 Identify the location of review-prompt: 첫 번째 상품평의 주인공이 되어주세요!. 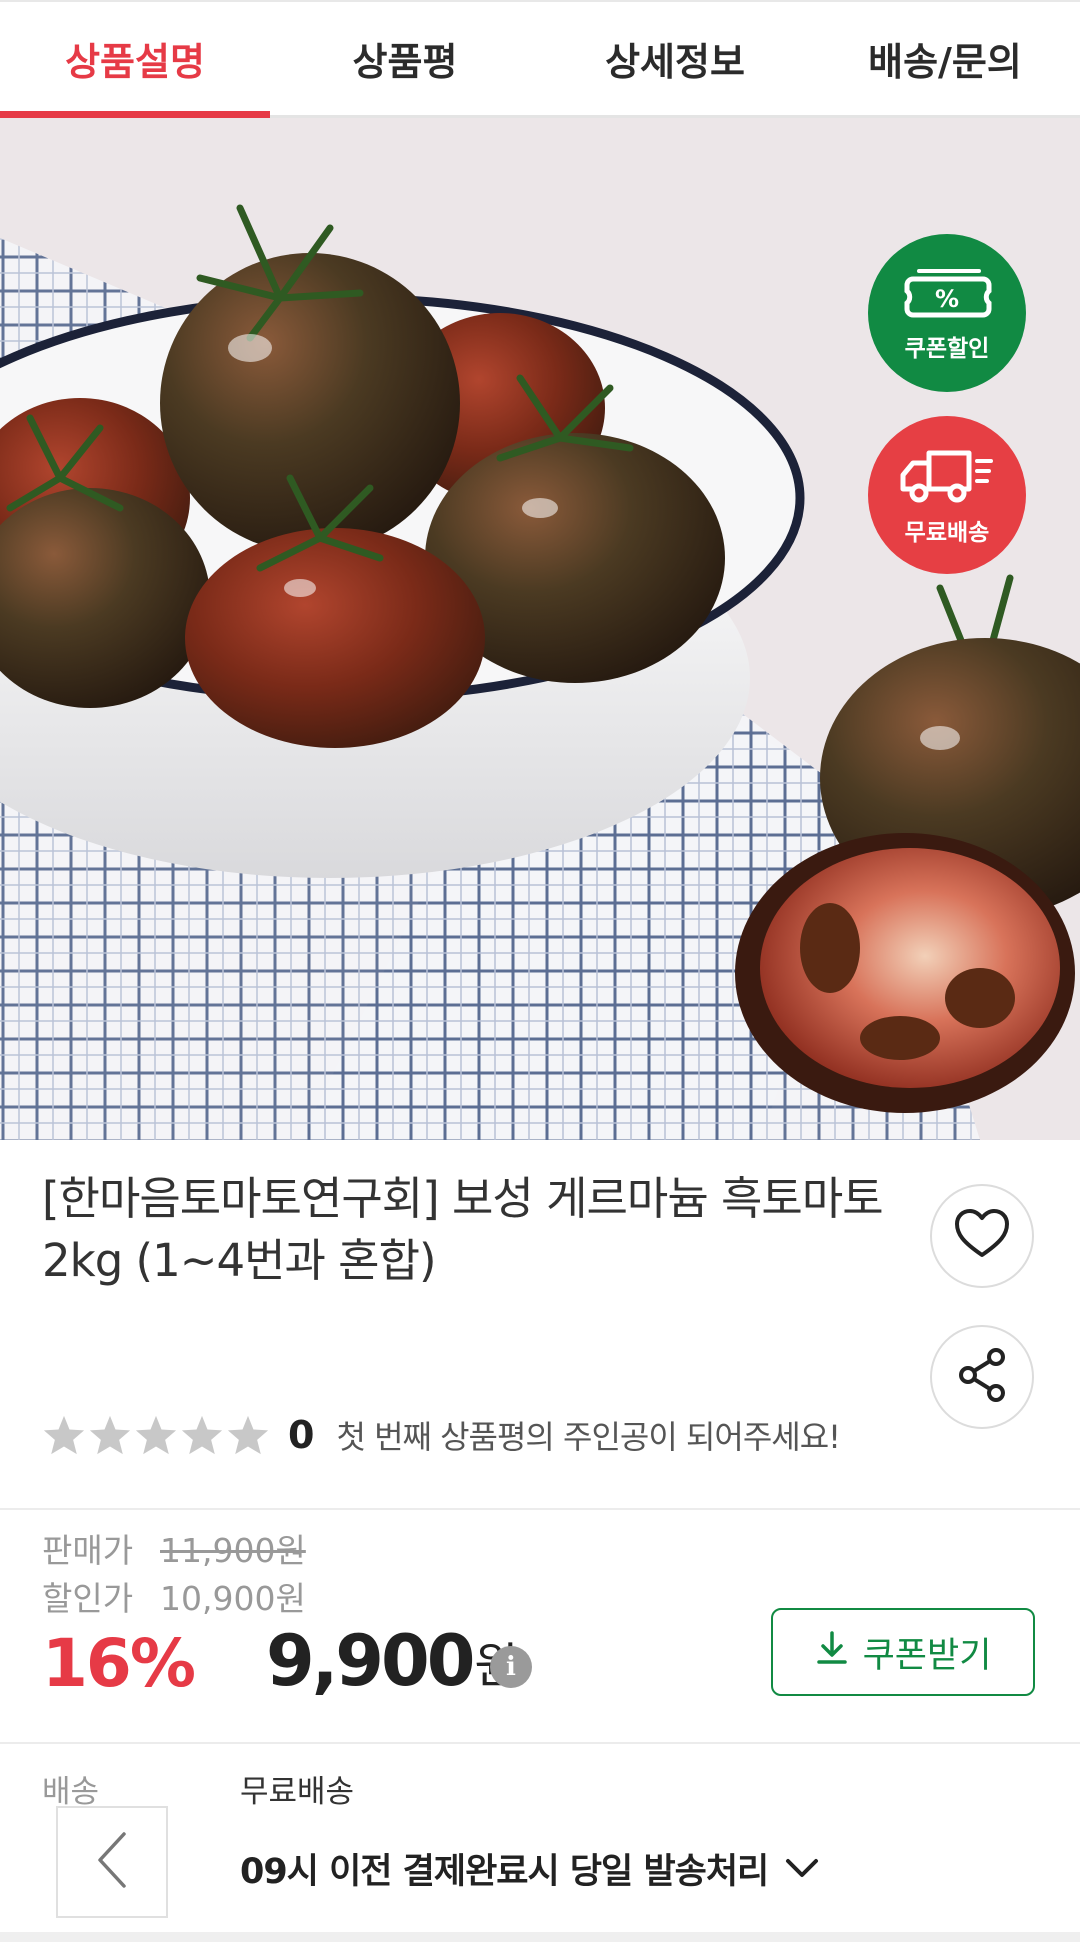
(588, 1435).